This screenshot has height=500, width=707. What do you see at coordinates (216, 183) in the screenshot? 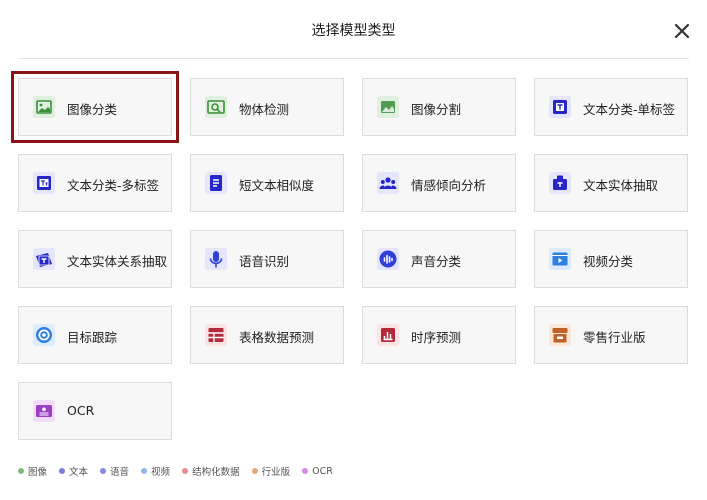
I see `document-icon` at bounding box center [216, 183].